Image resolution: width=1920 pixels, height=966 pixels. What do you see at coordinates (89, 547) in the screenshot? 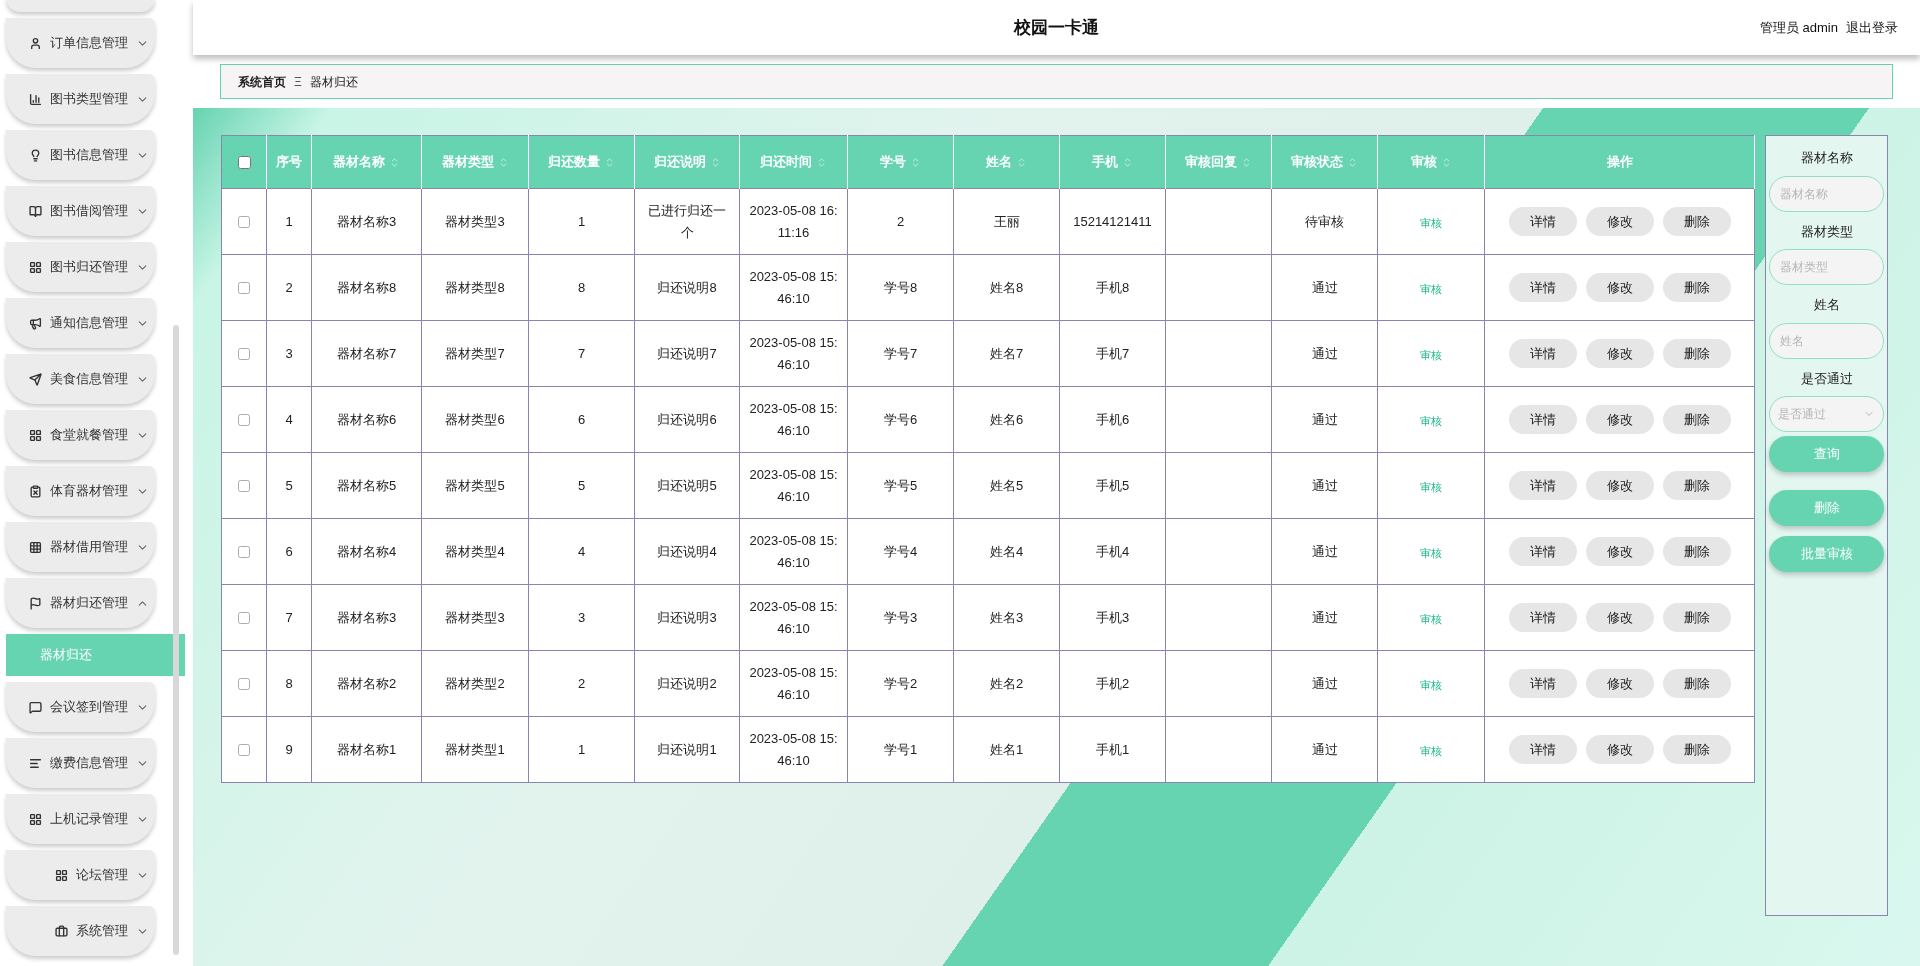
I see `menu-label: 器材借用管理` at bounding box center [89, 547].